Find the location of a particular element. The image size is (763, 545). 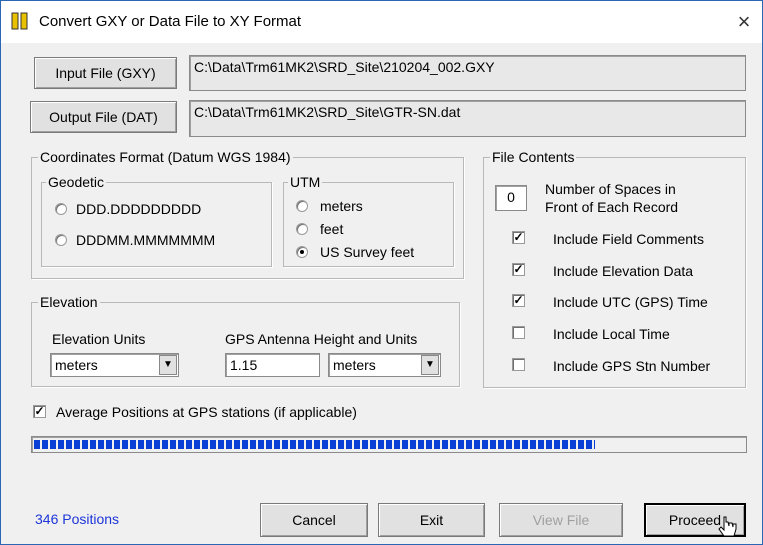

utm-label: UTM is located at coordinates (305, 182).